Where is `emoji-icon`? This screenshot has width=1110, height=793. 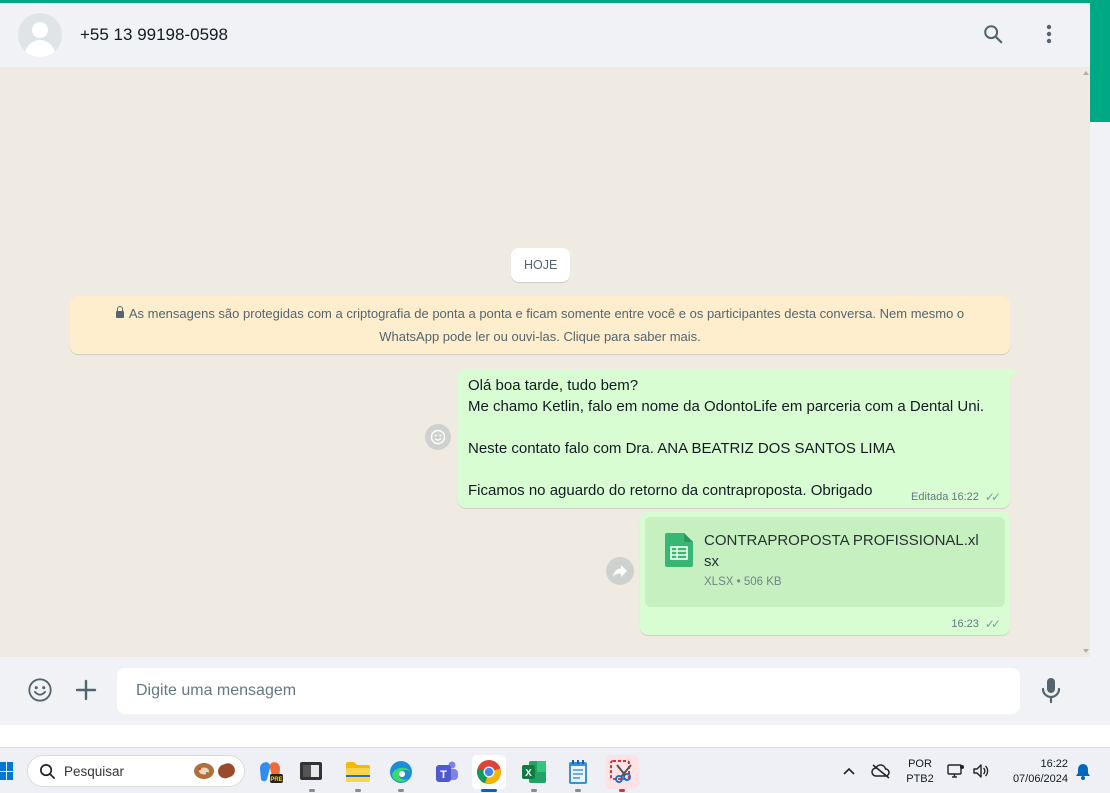 emoji-icon is located at coordinates (40, 690).